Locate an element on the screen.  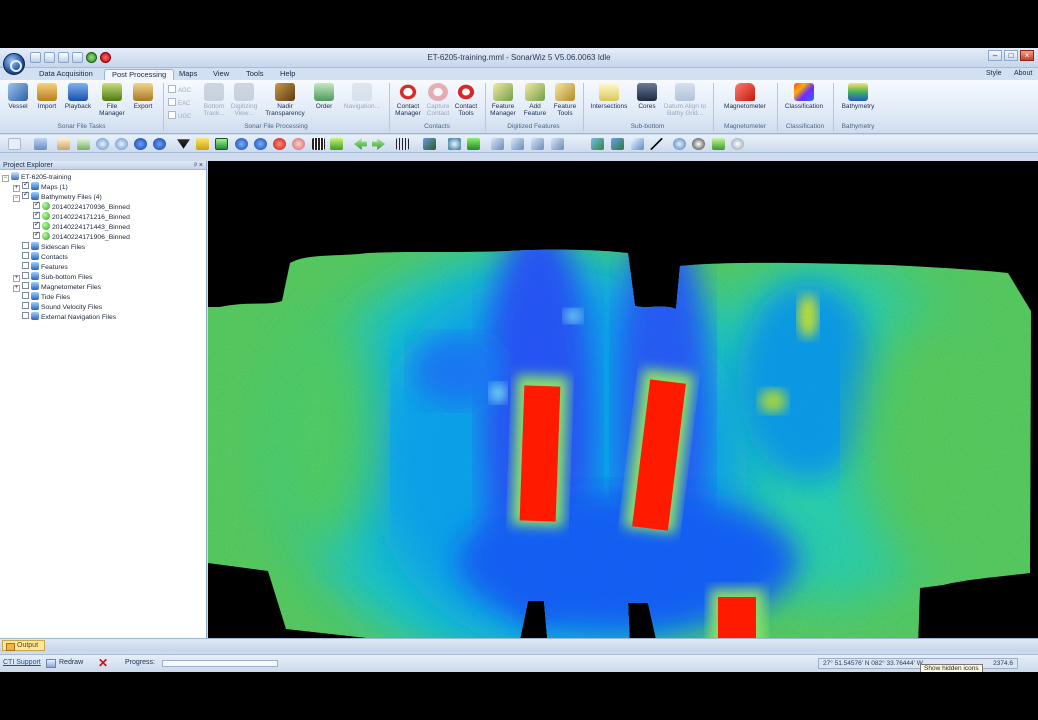
tab-tools: Tools is located at coordinates (255, 74).